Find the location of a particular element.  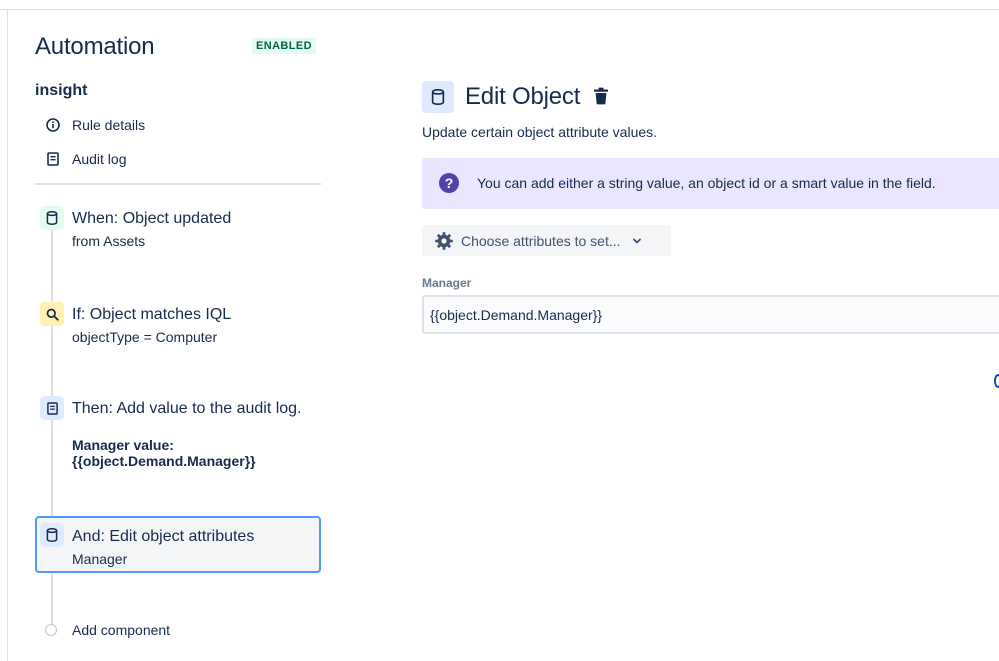

status-badge: ENABLED is located at coordinates (284, 46).